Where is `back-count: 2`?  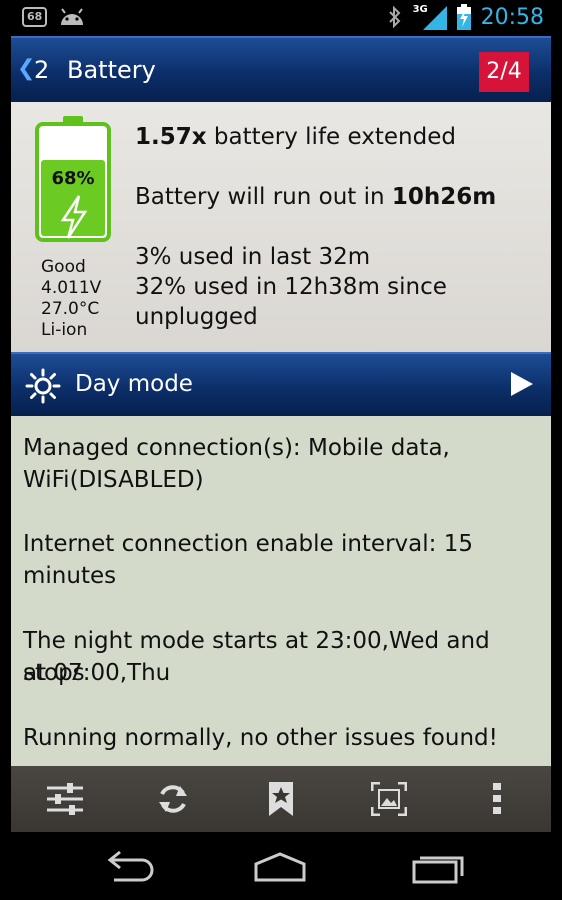 back-count: 2 is located at coordinates (41, 70).